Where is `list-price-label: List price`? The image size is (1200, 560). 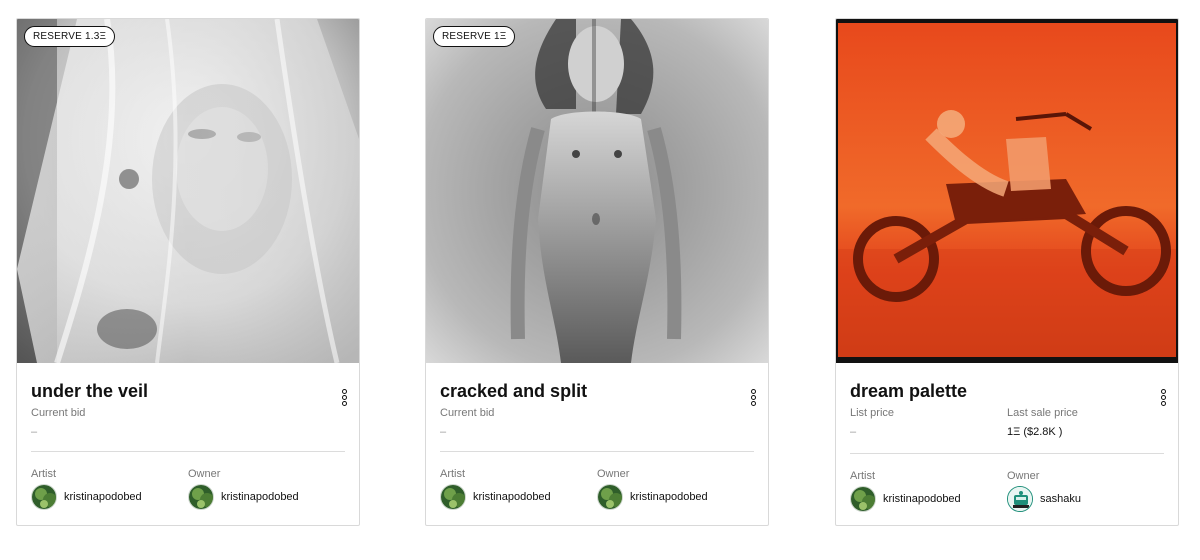 list-price-label: List price is located at coordinates (872, 413).